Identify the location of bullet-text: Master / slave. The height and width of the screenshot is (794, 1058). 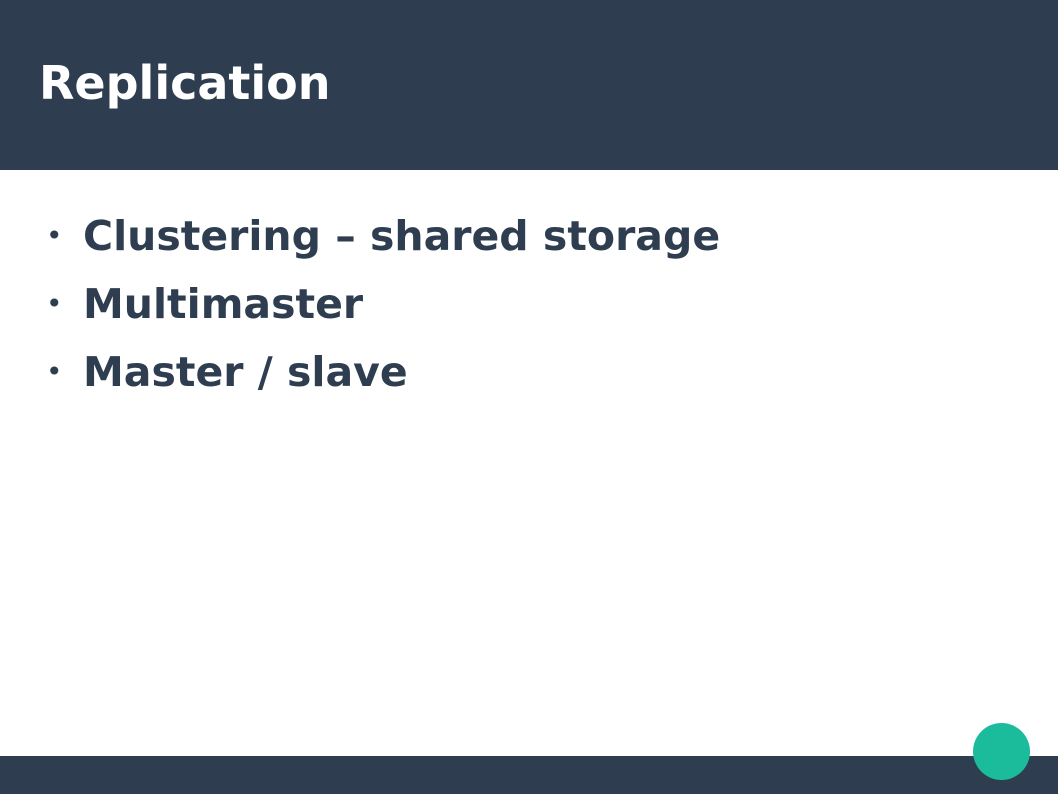
(245, 372).